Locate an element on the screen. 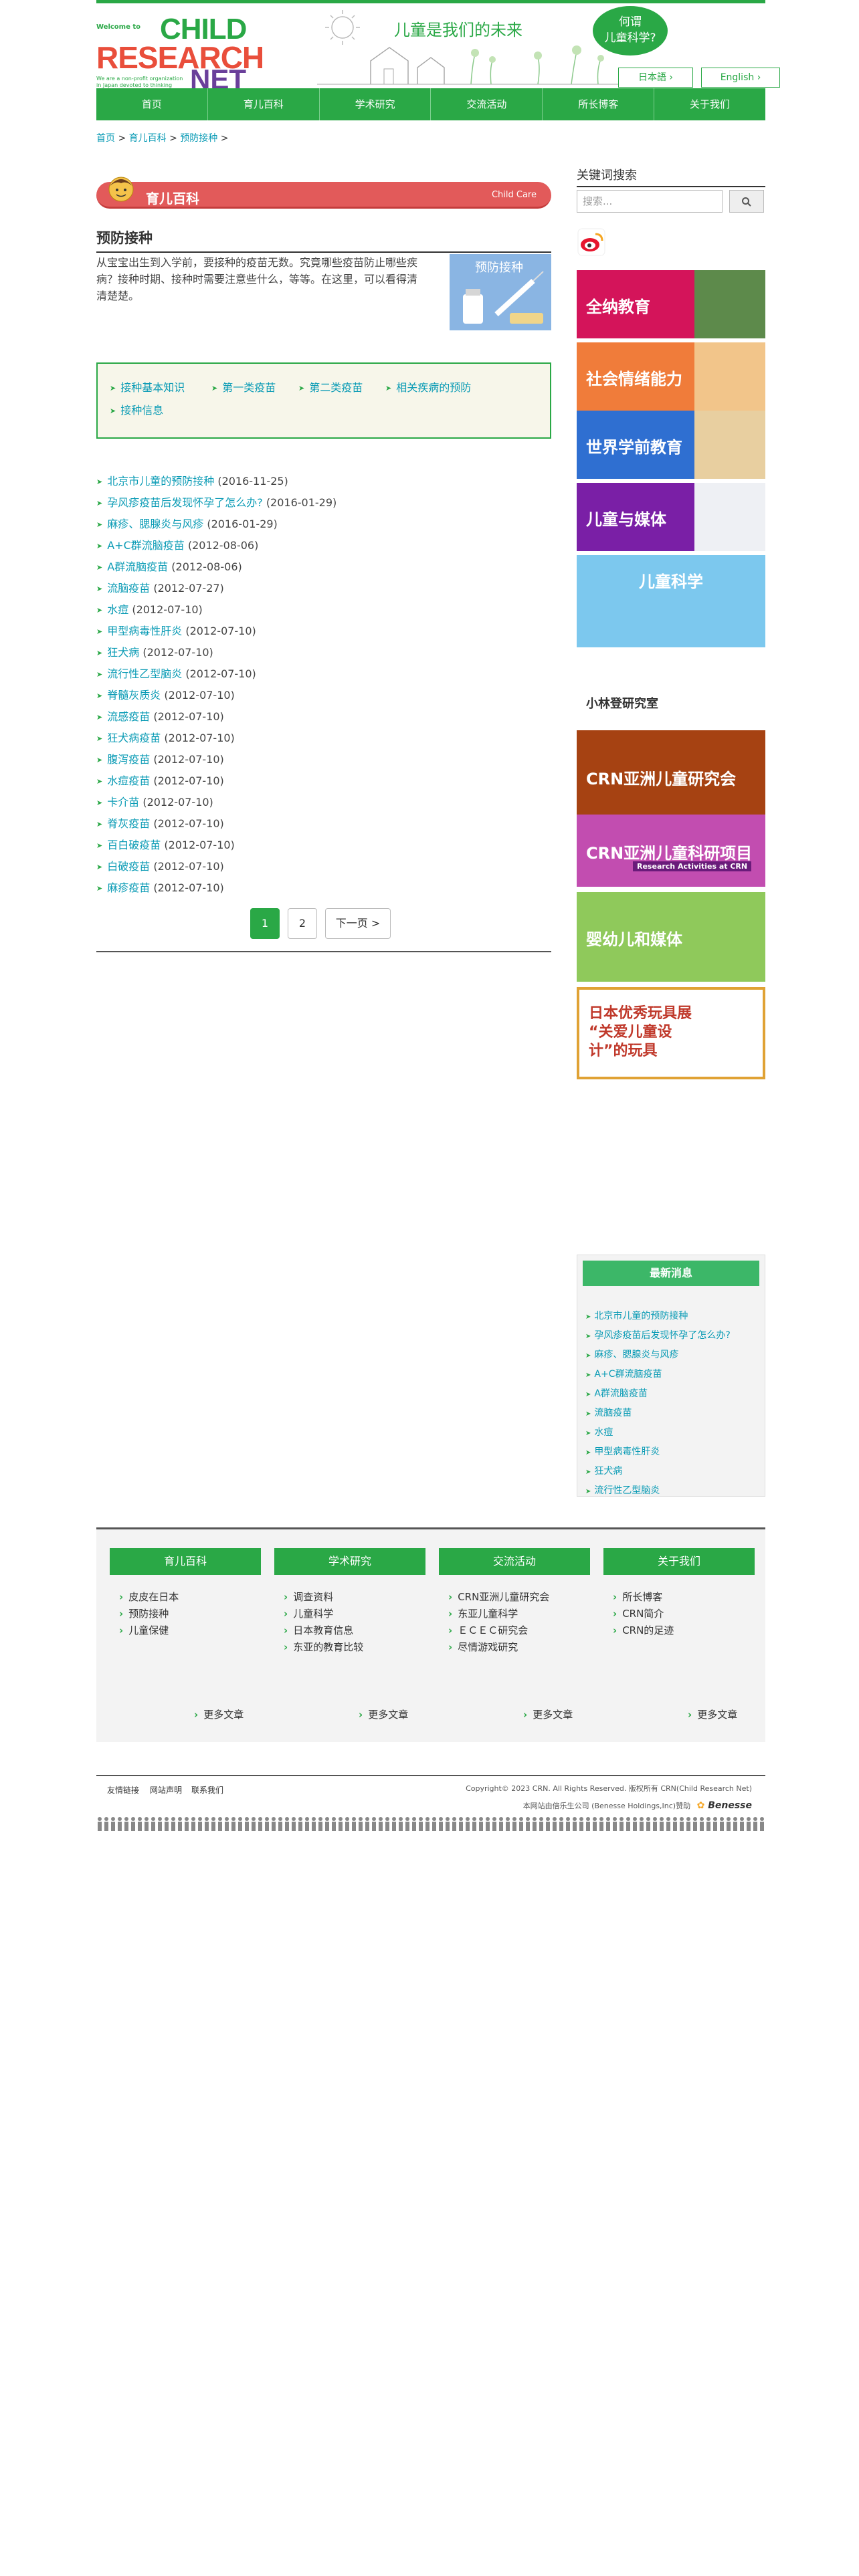 Image resolution: width=859 pixels, height=2576 pixels. sidebar-banner-label: 社会情绪能力 is located at coordinates (634, 379).